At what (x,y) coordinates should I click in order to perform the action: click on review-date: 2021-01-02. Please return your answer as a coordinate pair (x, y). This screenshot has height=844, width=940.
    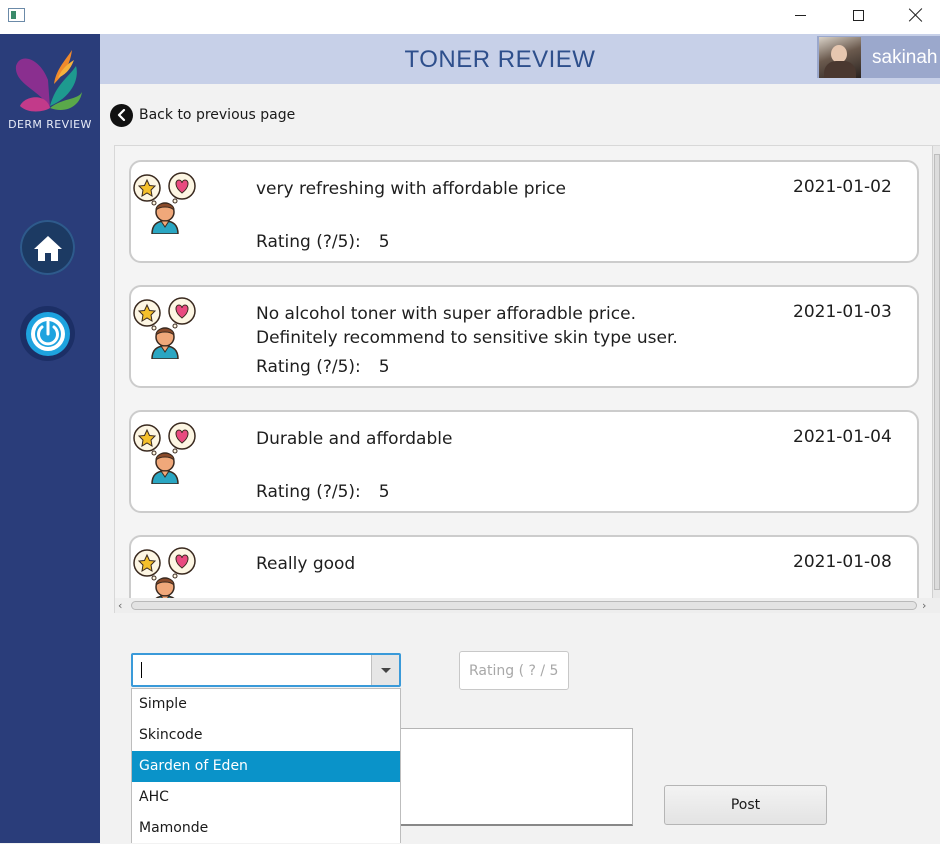
    Looking at the image, I should click on (842, 187).